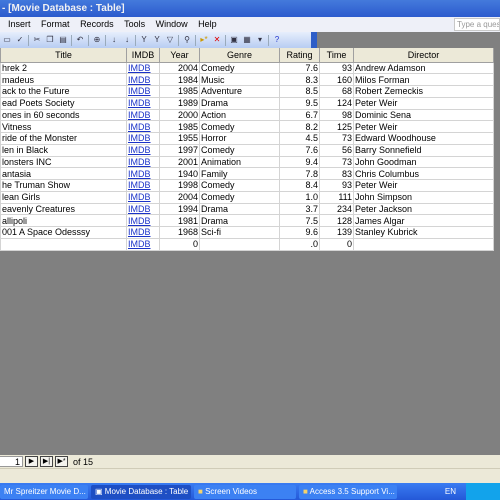  What do you see at coordinates (179, 150) in the screenshot?
I see `cell-year: 1997` at bounding box center [179, 150].